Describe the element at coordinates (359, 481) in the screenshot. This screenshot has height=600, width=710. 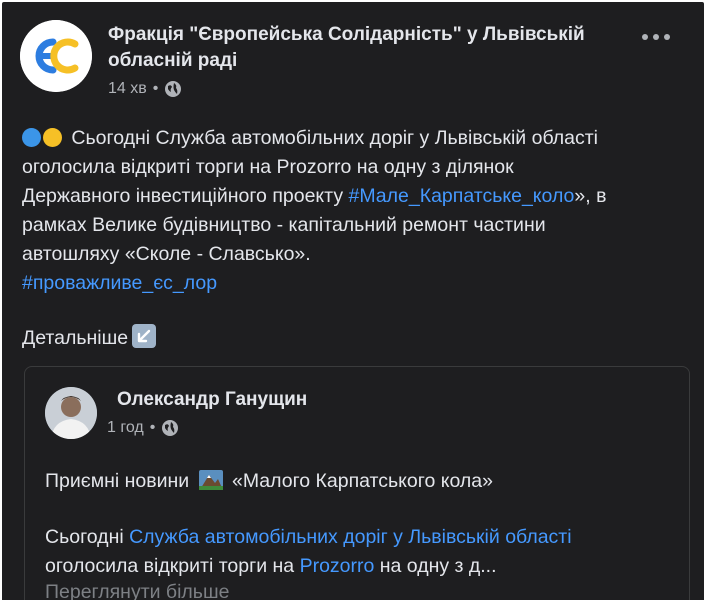
I see `shared-text: «Малого Карпатського кола»` at that location.